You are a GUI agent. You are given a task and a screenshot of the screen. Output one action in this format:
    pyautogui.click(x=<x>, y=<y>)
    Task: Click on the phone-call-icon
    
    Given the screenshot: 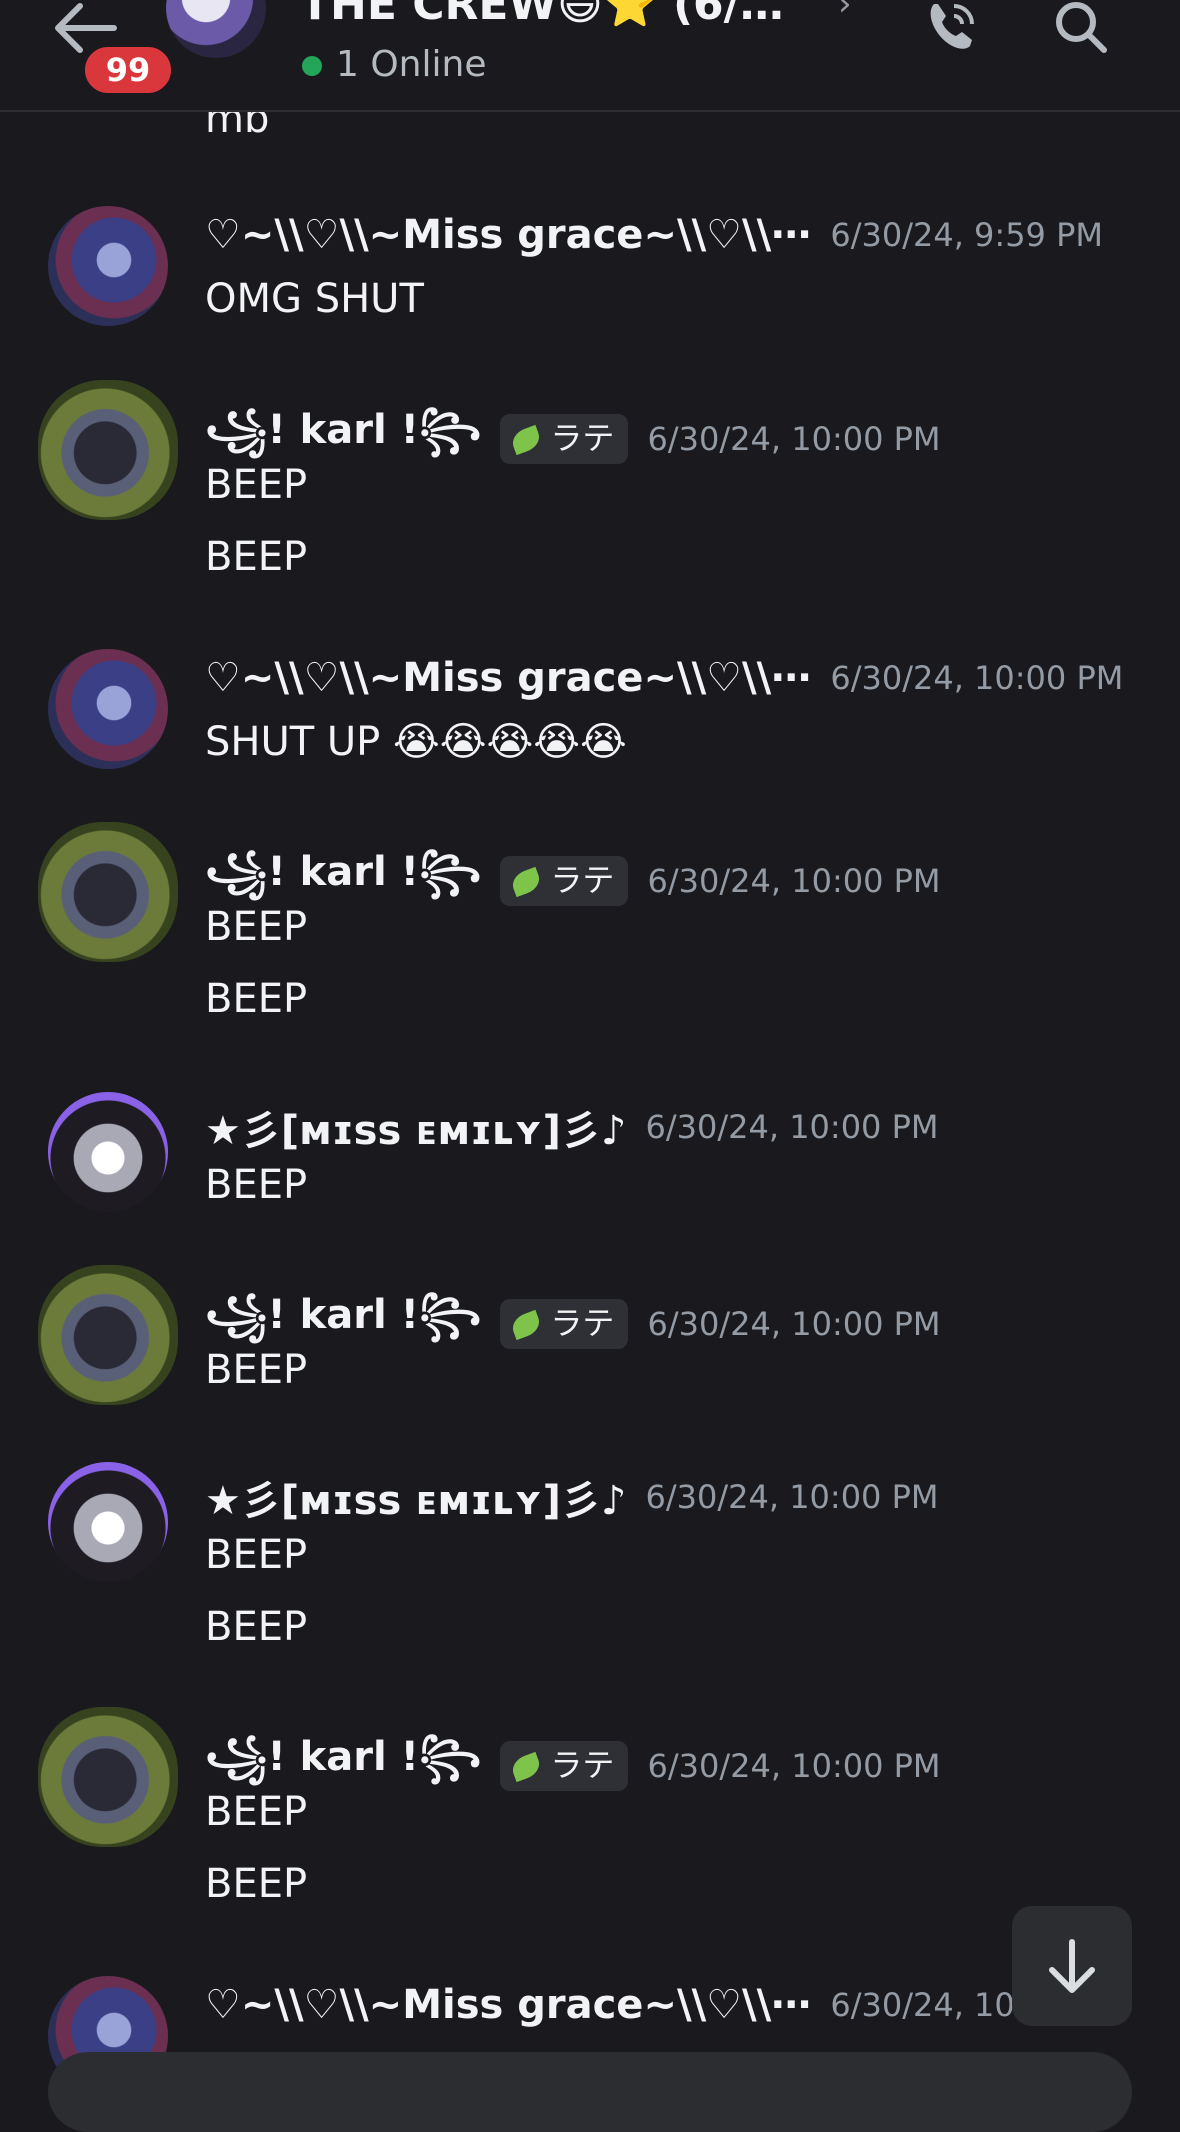 What is the action you would take?
    pyautogui.click(x=952, y=26)
    